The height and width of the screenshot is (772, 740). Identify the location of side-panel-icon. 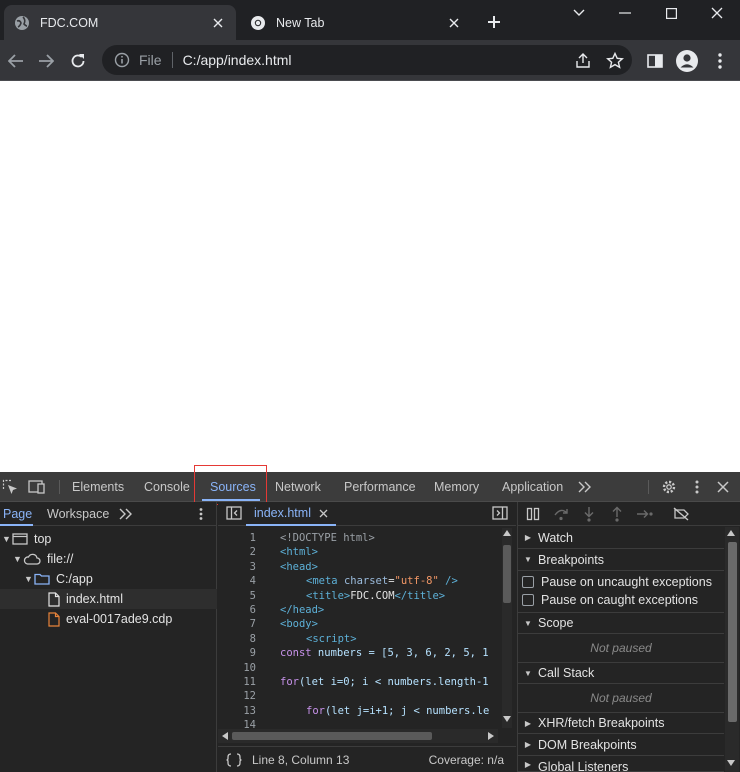
(655, 61).